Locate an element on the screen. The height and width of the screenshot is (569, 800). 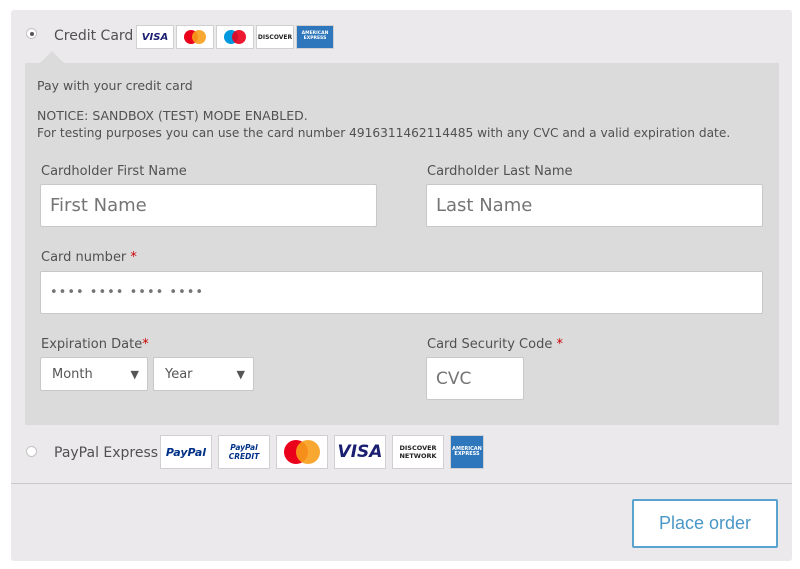
security-code-label: Card Security Code * is located at coordinates (495, 344).